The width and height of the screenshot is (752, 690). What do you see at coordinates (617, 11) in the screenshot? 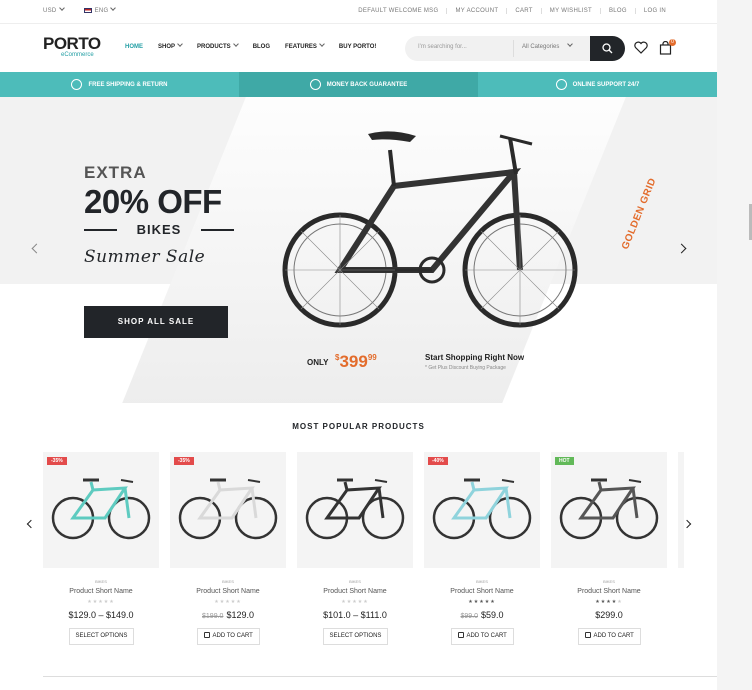
I see `blog-link: BLOG` at bounding box center [617, 11].